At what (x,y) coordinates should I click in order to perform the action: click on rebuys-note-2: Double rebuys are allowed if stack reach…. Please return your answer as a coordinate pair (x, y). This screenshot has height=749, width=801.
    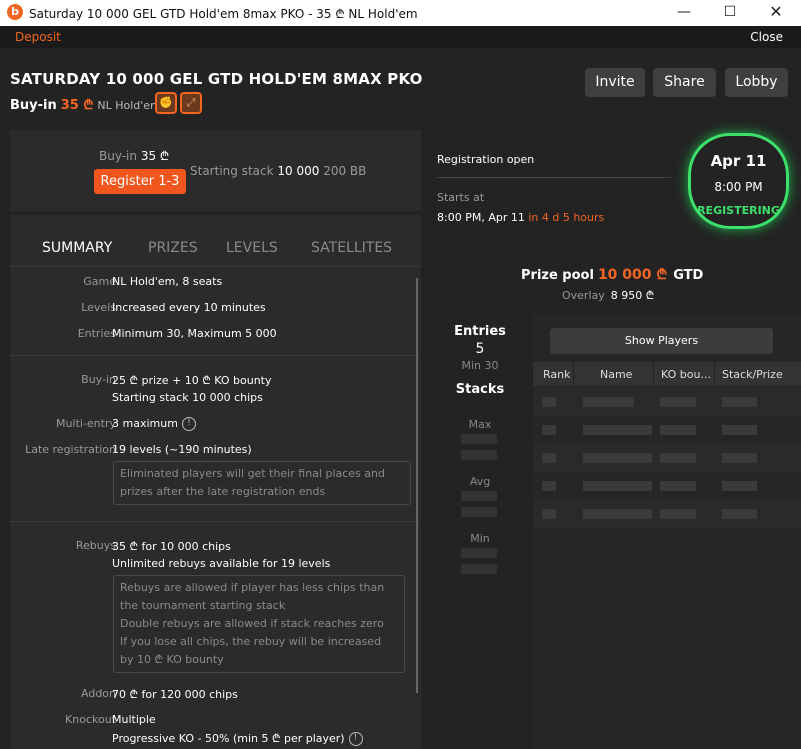
    Looking at the image, I should click on (252, 623).